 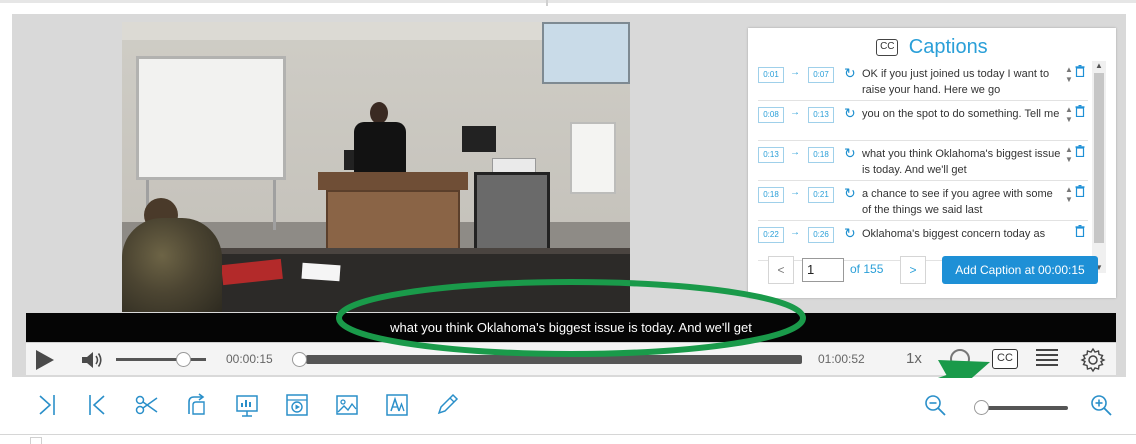 I want to click on video-projector-screen, so click(x=586, y=53).